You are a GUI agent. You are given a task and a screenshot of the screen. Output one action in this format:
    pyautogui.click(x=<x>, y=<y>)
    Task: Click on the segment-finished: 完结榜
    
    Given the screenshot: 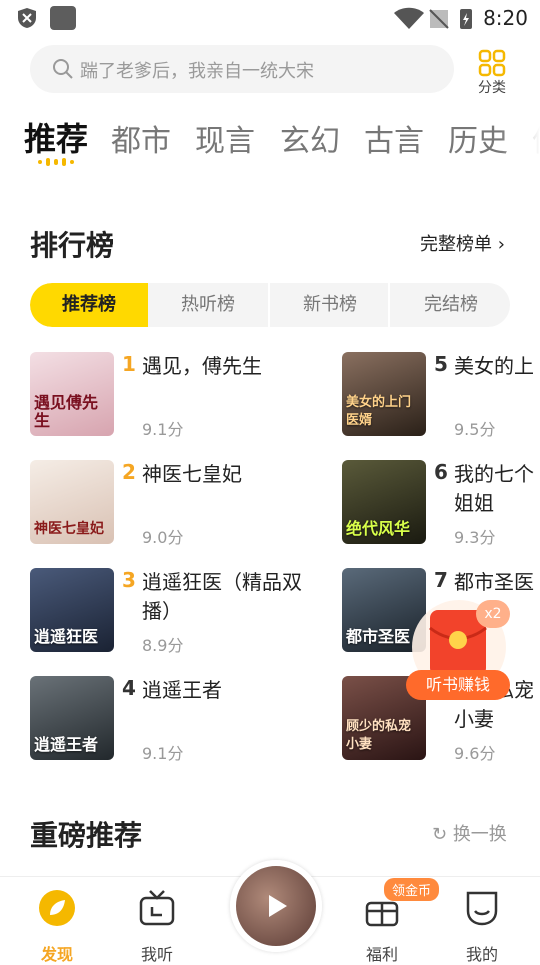 What is the action you would take?
    pyautogui.click(x=449, y=305)
    